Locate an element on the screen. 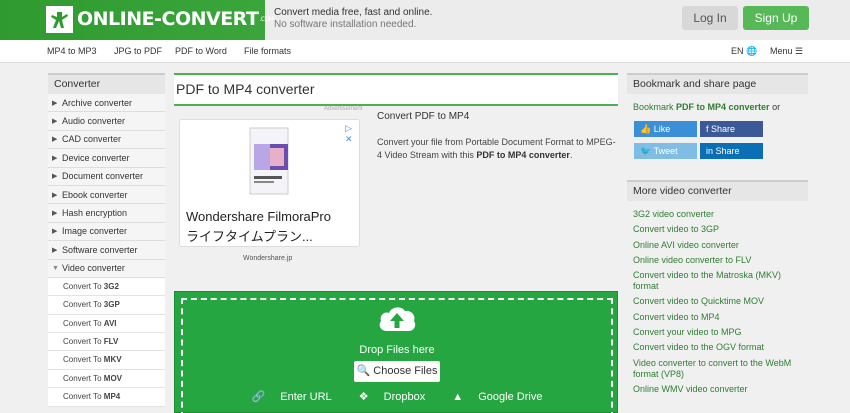 The width and height of the screenshot is (850, 413). tagline-line2: No software installation needed. is located at coordinates (345, 24).